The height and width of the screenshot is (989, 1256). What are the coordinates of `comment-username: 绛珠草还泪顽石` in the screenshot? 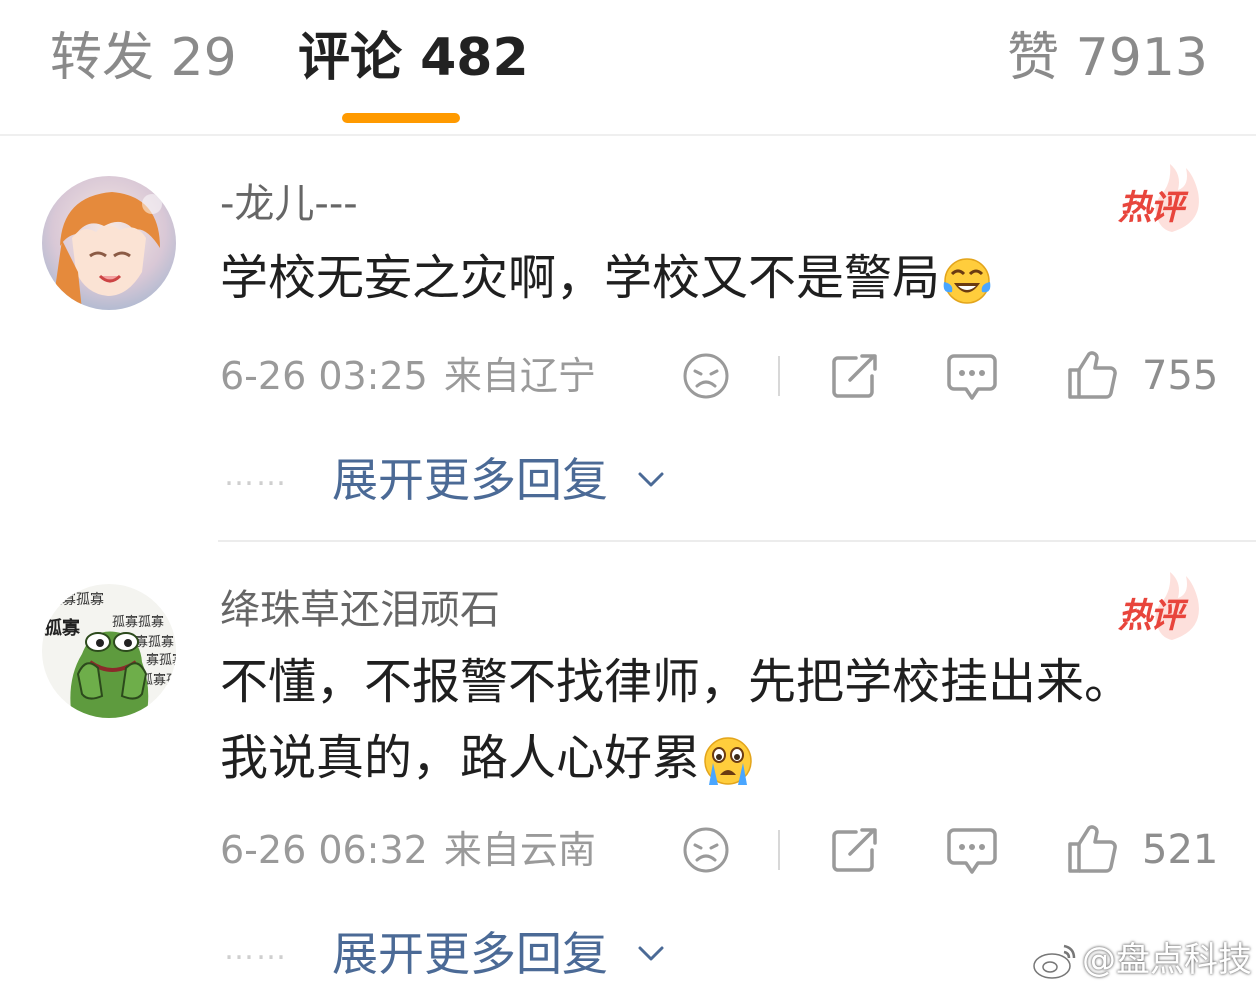 It's located at (360, 610).